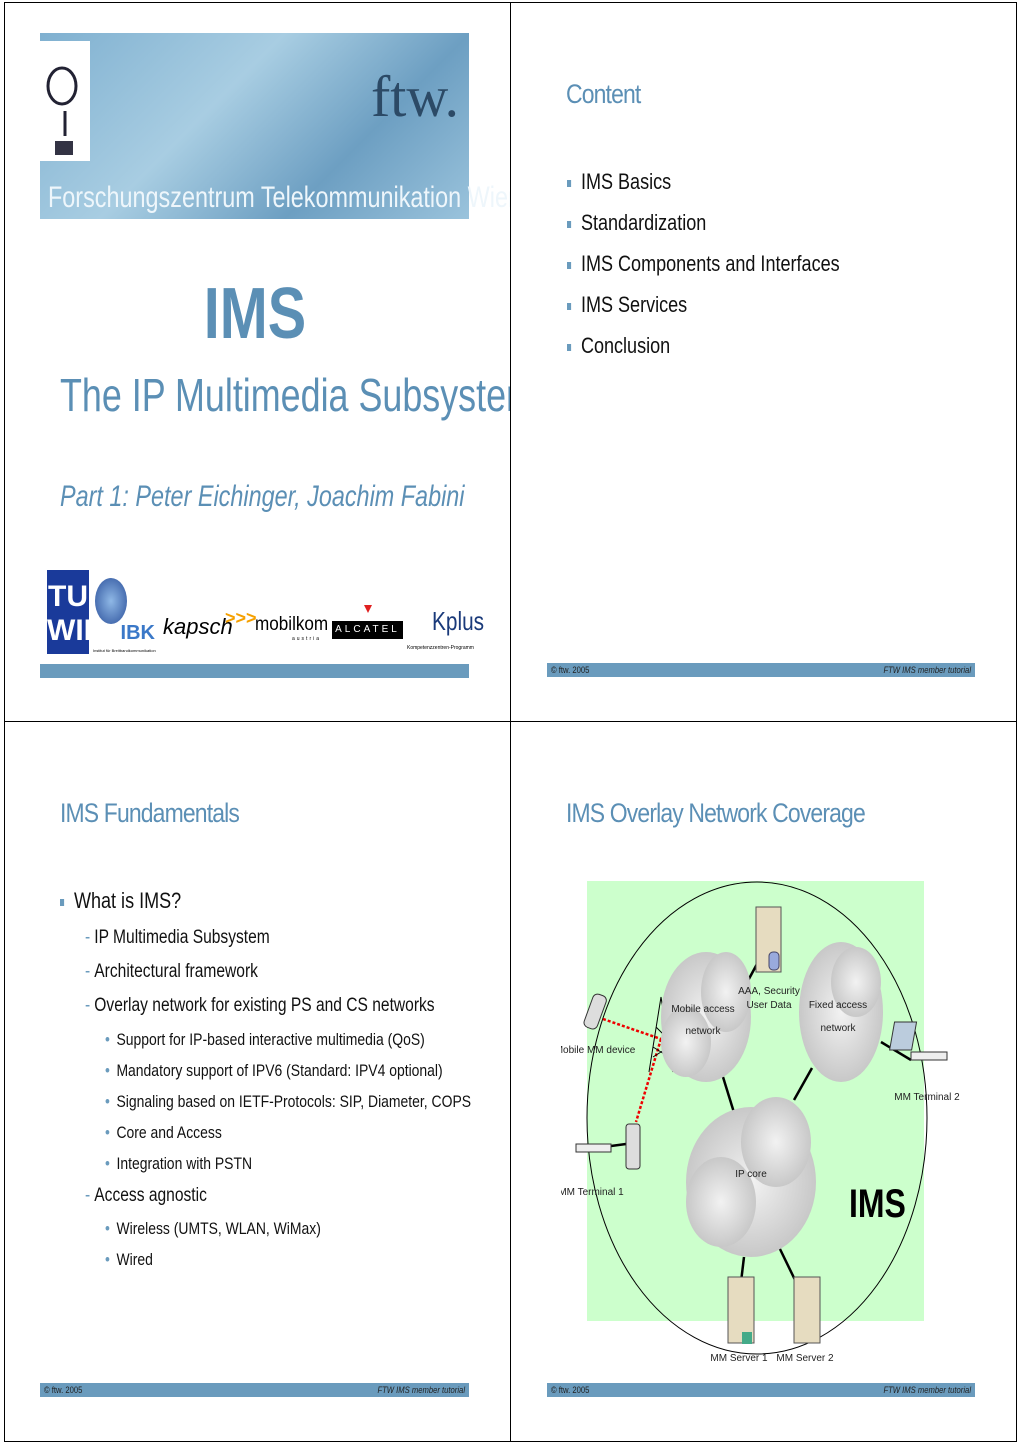 The width and height of the screenshot is (1020, 1443). I want to click on sub-bullet: - Architectural framework, so click(171, 971).